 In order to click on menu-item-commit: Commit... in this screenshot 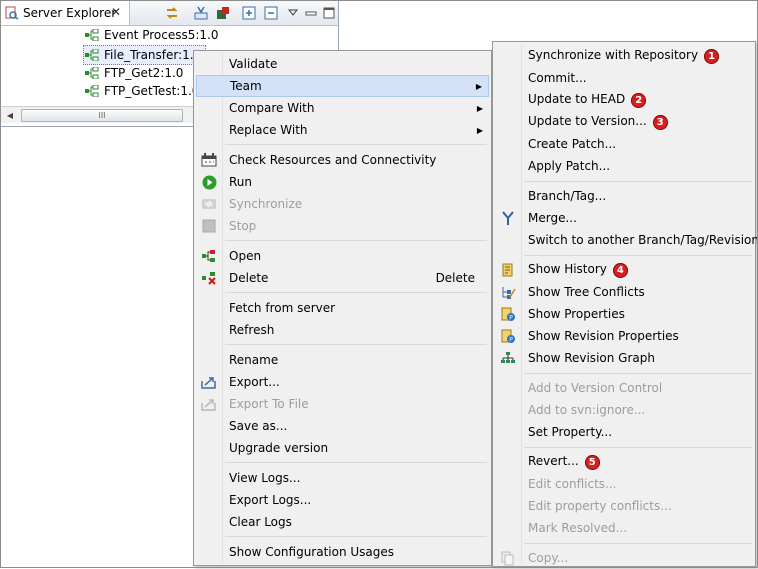, I will do `click(624, 78)`.